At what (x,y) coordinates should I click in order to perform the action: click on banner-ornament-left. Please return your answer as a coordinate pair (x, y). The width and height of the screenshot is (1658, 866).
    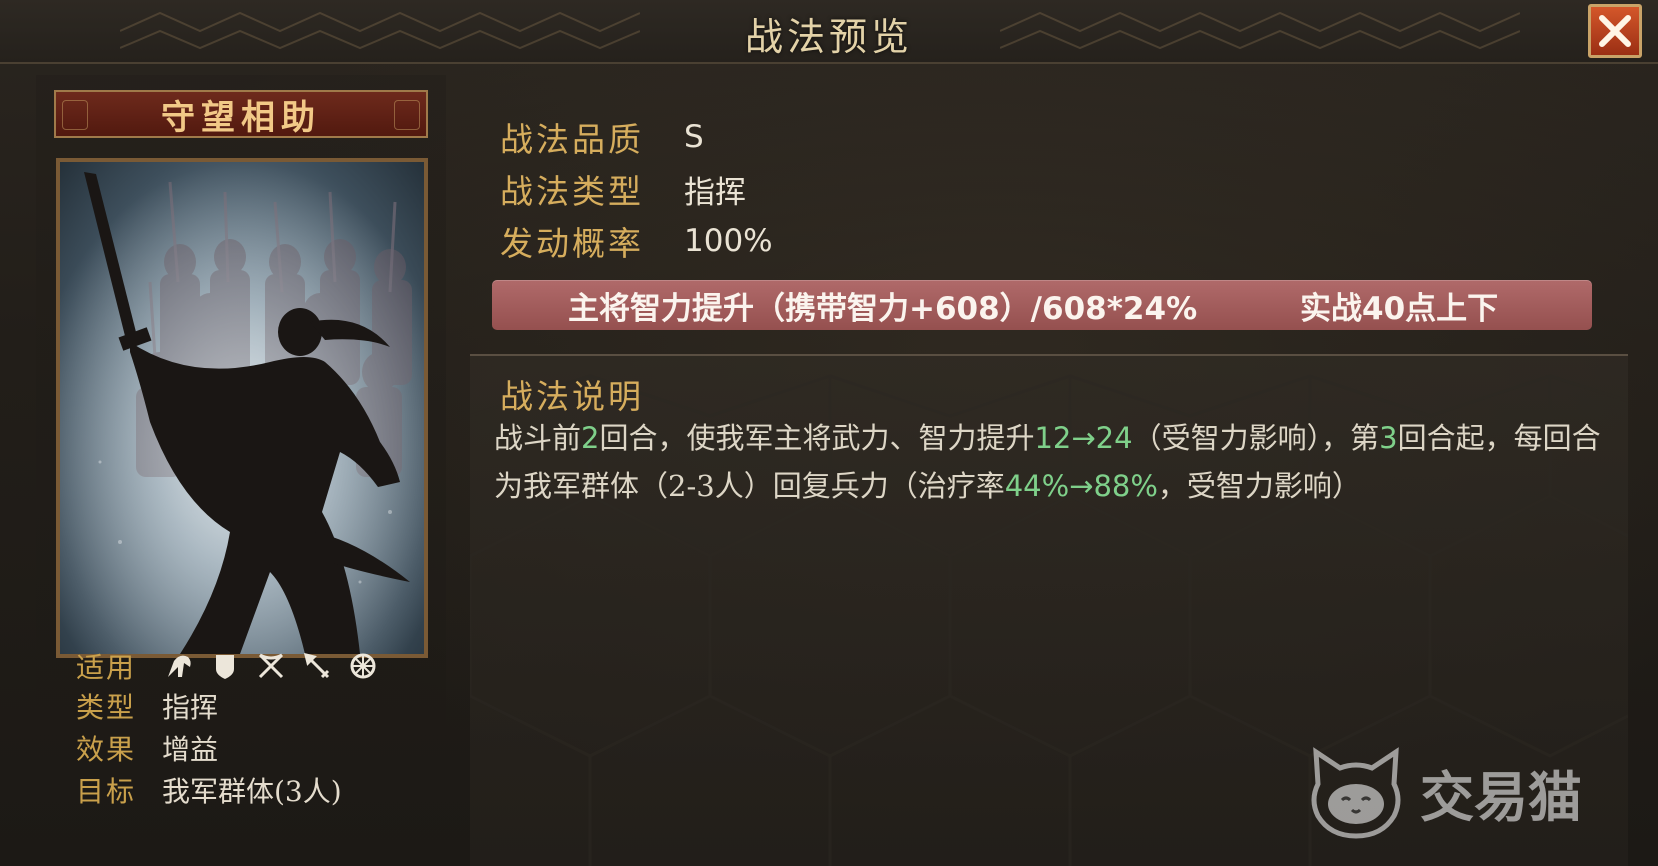
    Looking at the image, I should click on (75, 115).